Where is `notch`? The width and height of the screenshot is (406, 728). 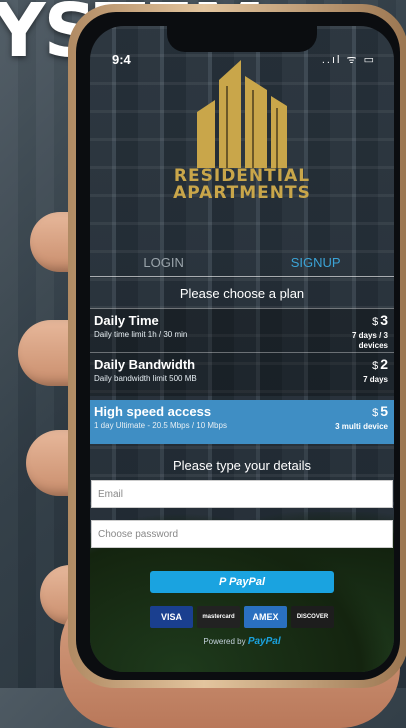 notch is located at coordinates (242, 39).